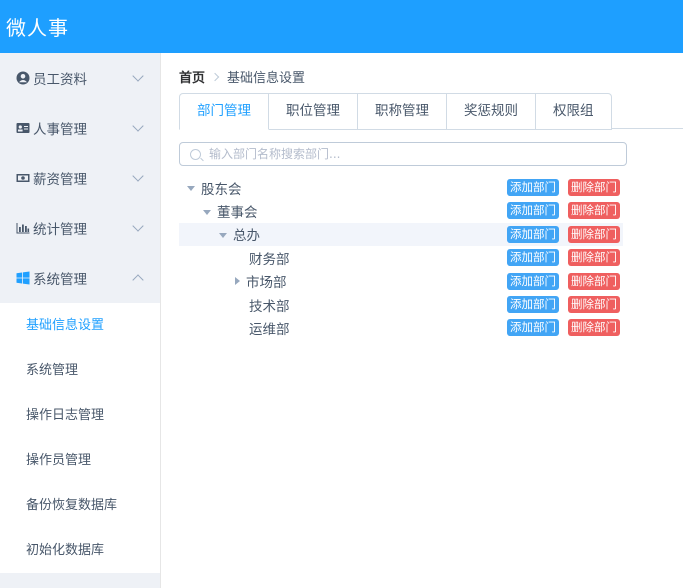  I want to click on submenu-init-database: 初始化数据库, so click(80, 550).